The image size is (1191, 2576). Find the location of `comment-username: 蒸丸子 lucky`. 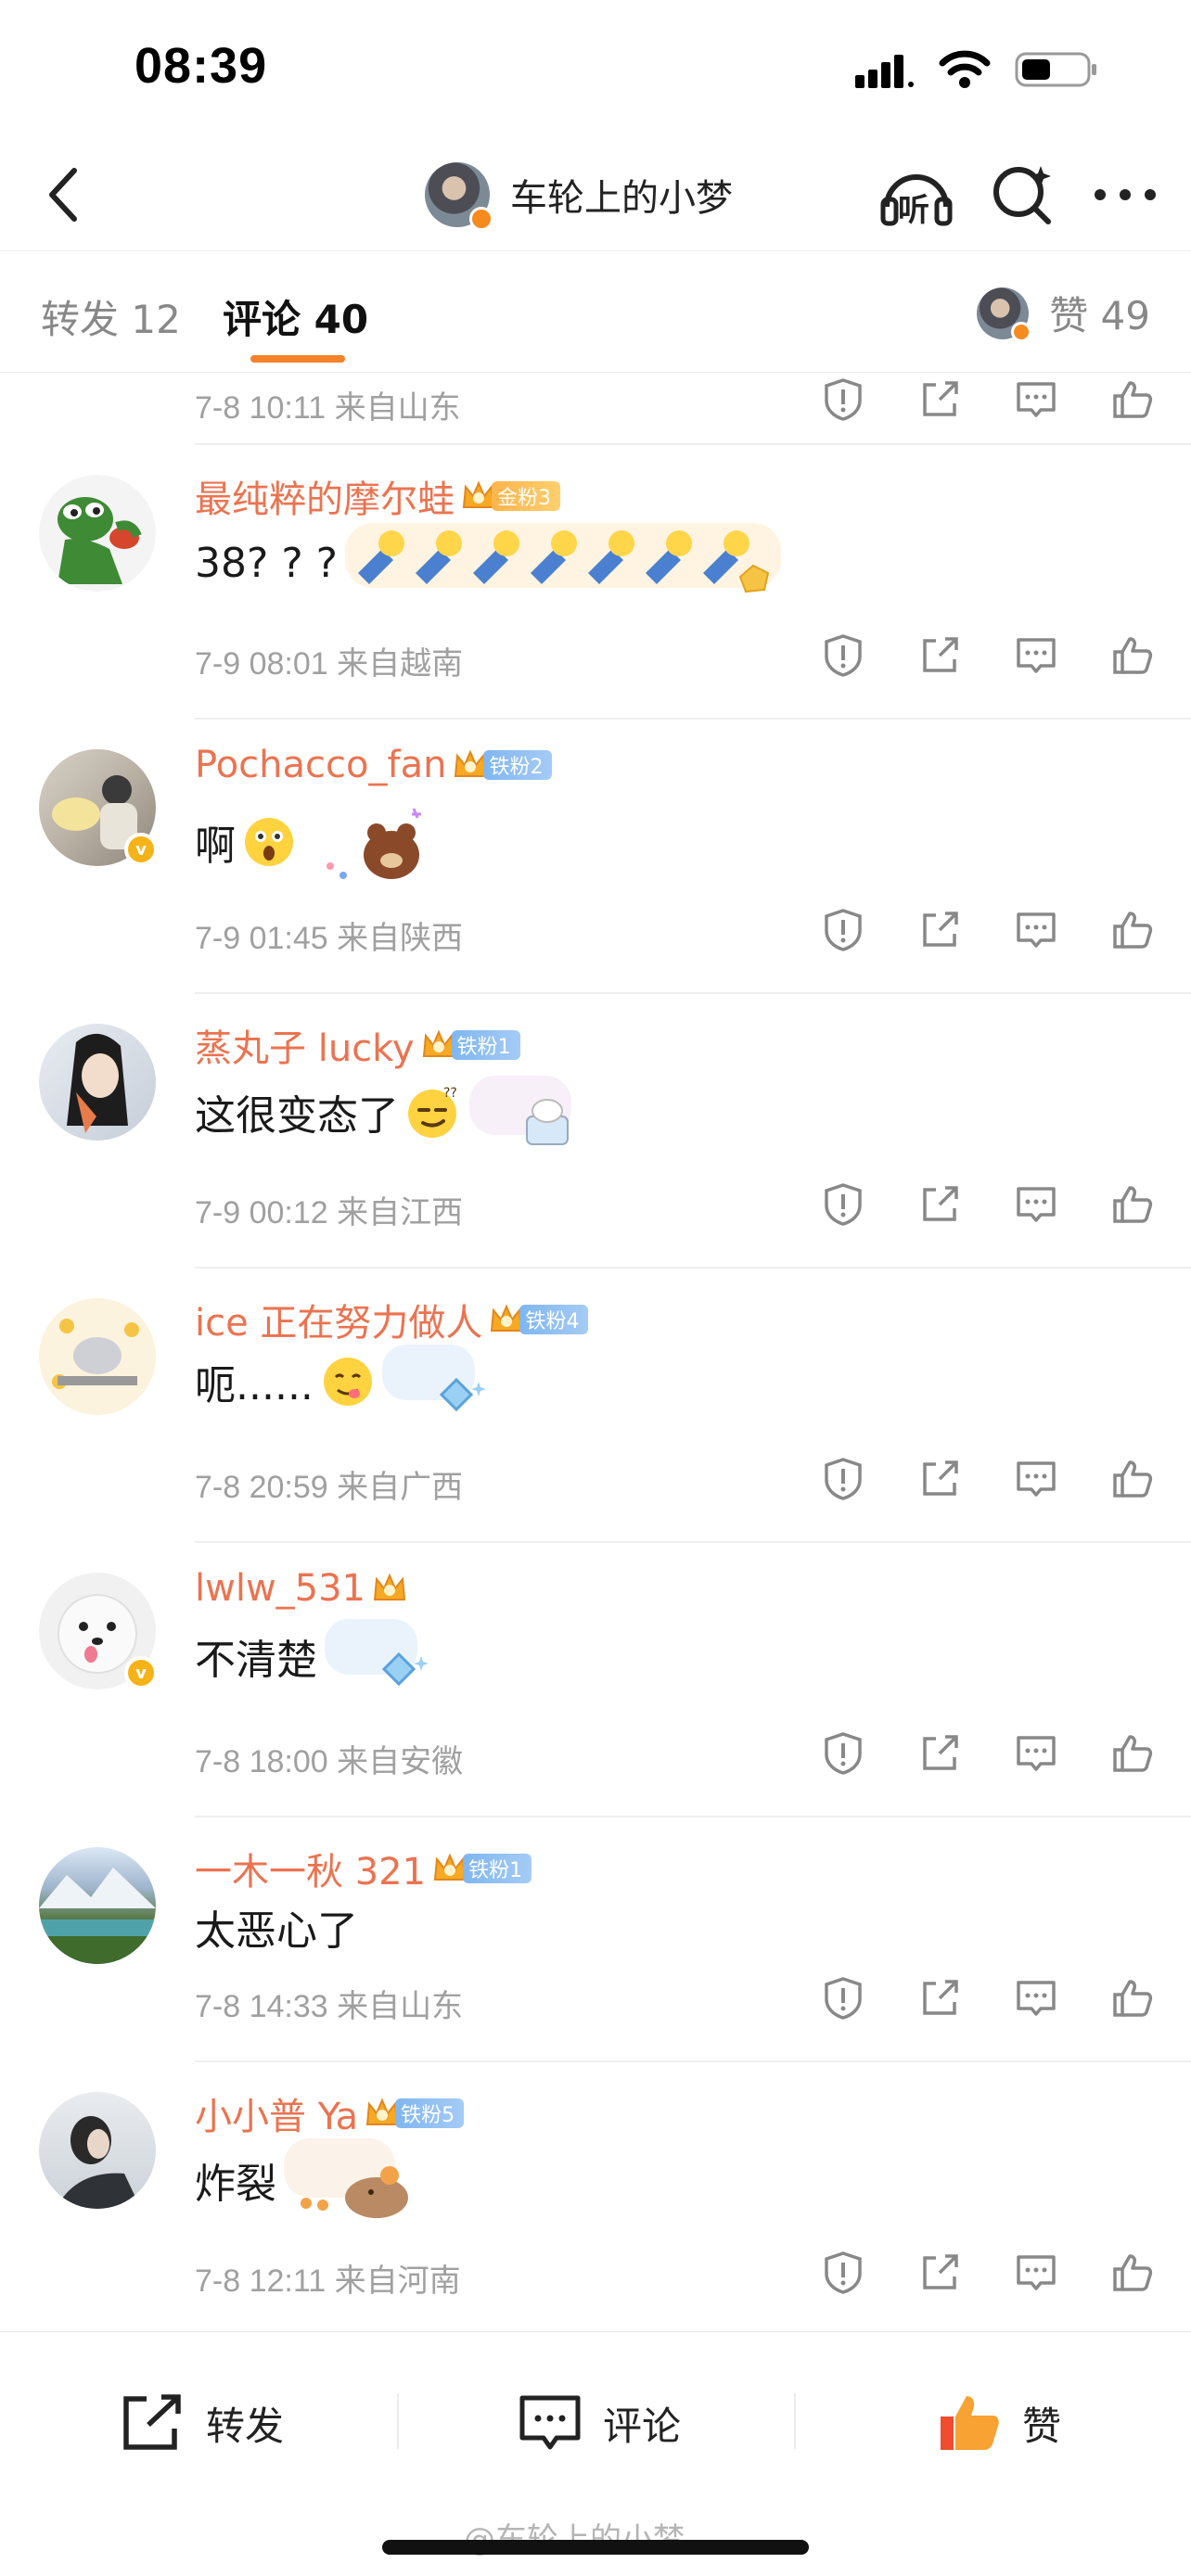

comment-username: 蒸丸子 lucky is located at coordinates (305, 1045).